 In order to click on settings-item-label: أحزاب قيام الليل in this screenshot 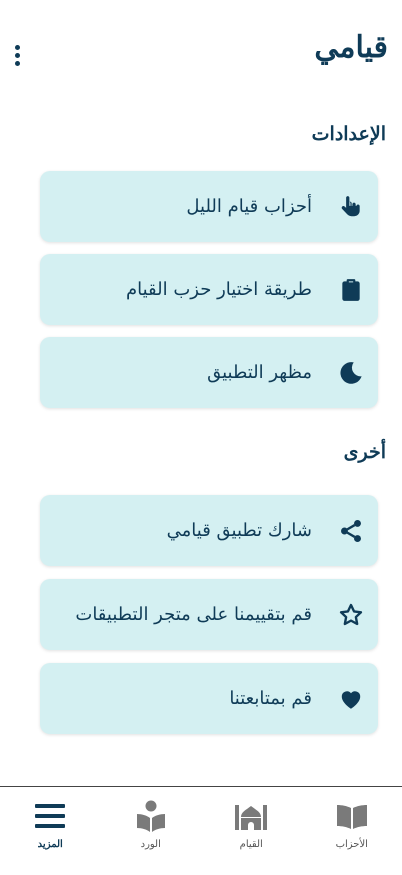, I will do `click(249, 206)`.